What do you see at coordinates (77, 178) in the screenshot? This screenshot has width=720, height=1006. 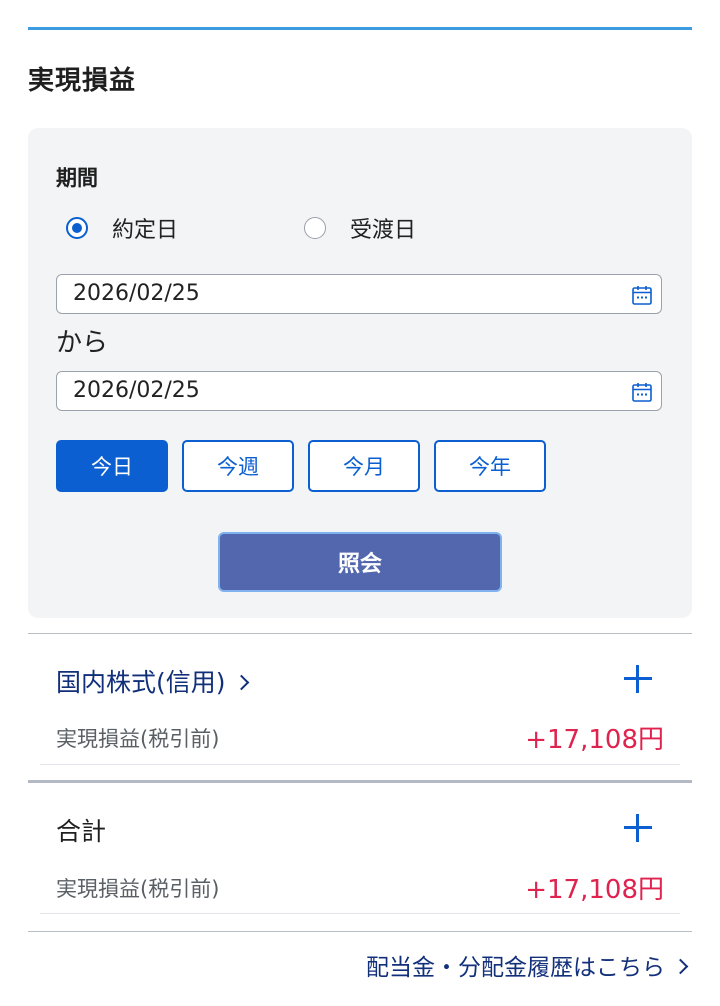 I see `period-label: 期間` at bounding box center [77, 178].